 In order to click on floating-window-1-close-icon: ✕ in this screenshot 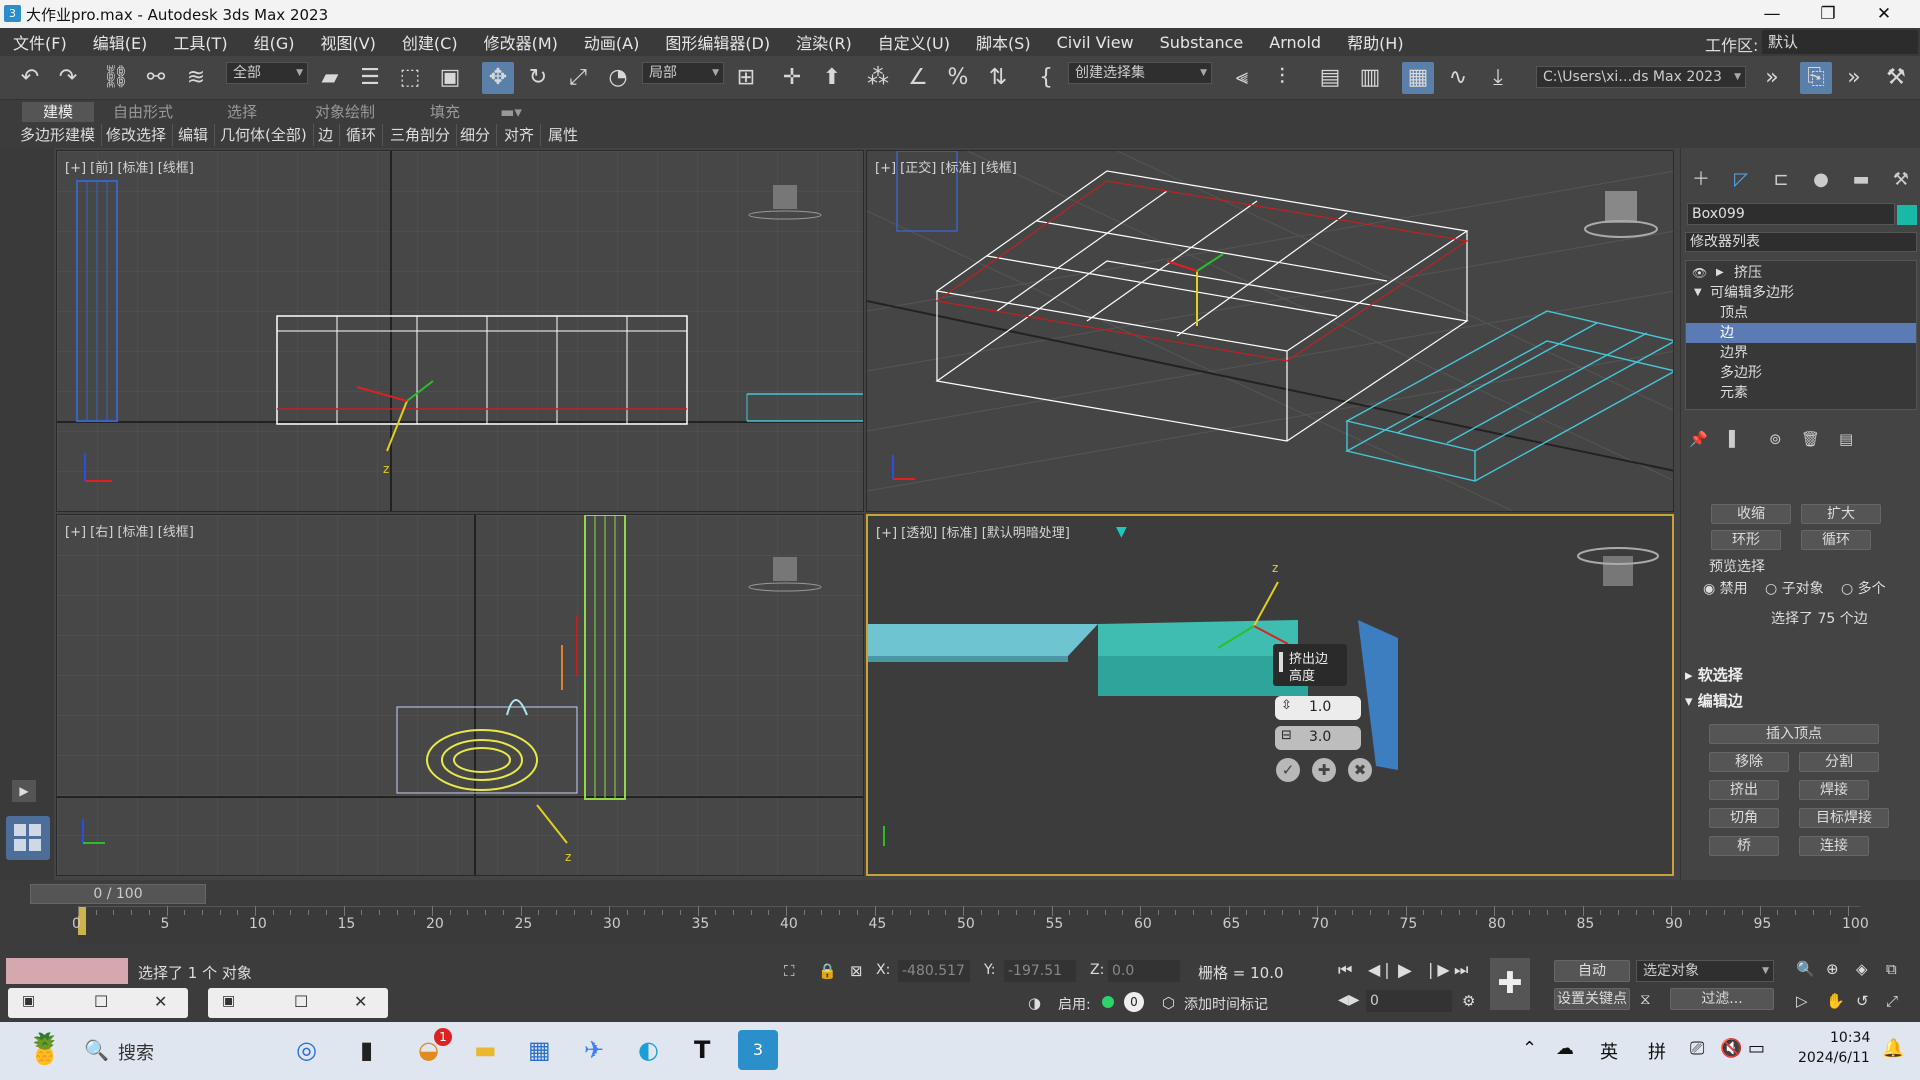, I will do `click(160, 1001)`.